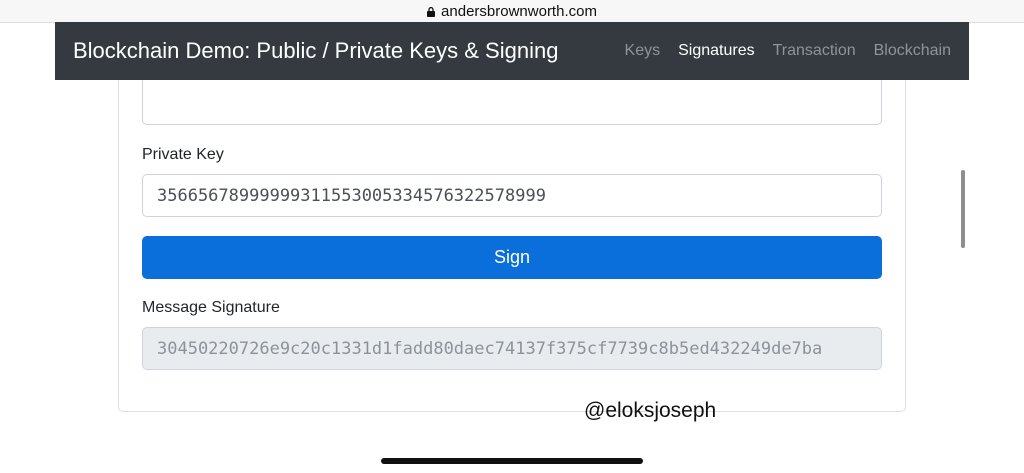 The width and height of the screenshot is (1024, 473). I want to click on sign-button: Sign, so click(512, 257).